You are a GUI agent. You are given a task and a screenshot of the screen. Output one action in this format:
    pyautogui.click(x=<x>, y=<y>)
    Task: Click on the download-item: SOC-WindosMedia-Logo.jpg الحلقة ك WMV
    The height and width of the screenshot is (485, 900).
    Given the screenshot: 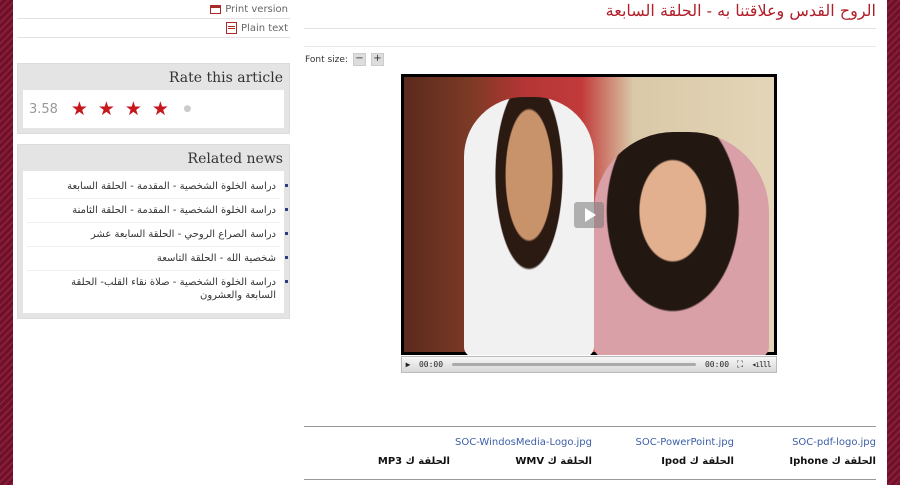 What is the action you would take?
    pyautogui.click(x=521, y=453)
    